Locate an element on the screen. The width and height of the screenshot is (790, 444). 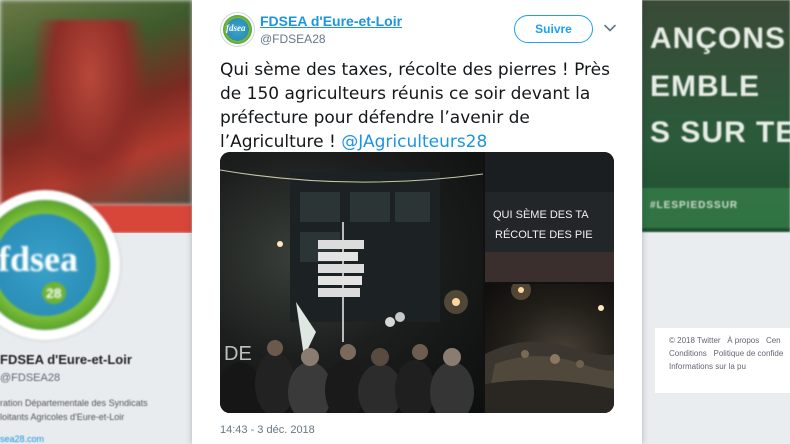
author-name: FDSEA d'Eure-et-Loir is located at coordinates (331, 21).